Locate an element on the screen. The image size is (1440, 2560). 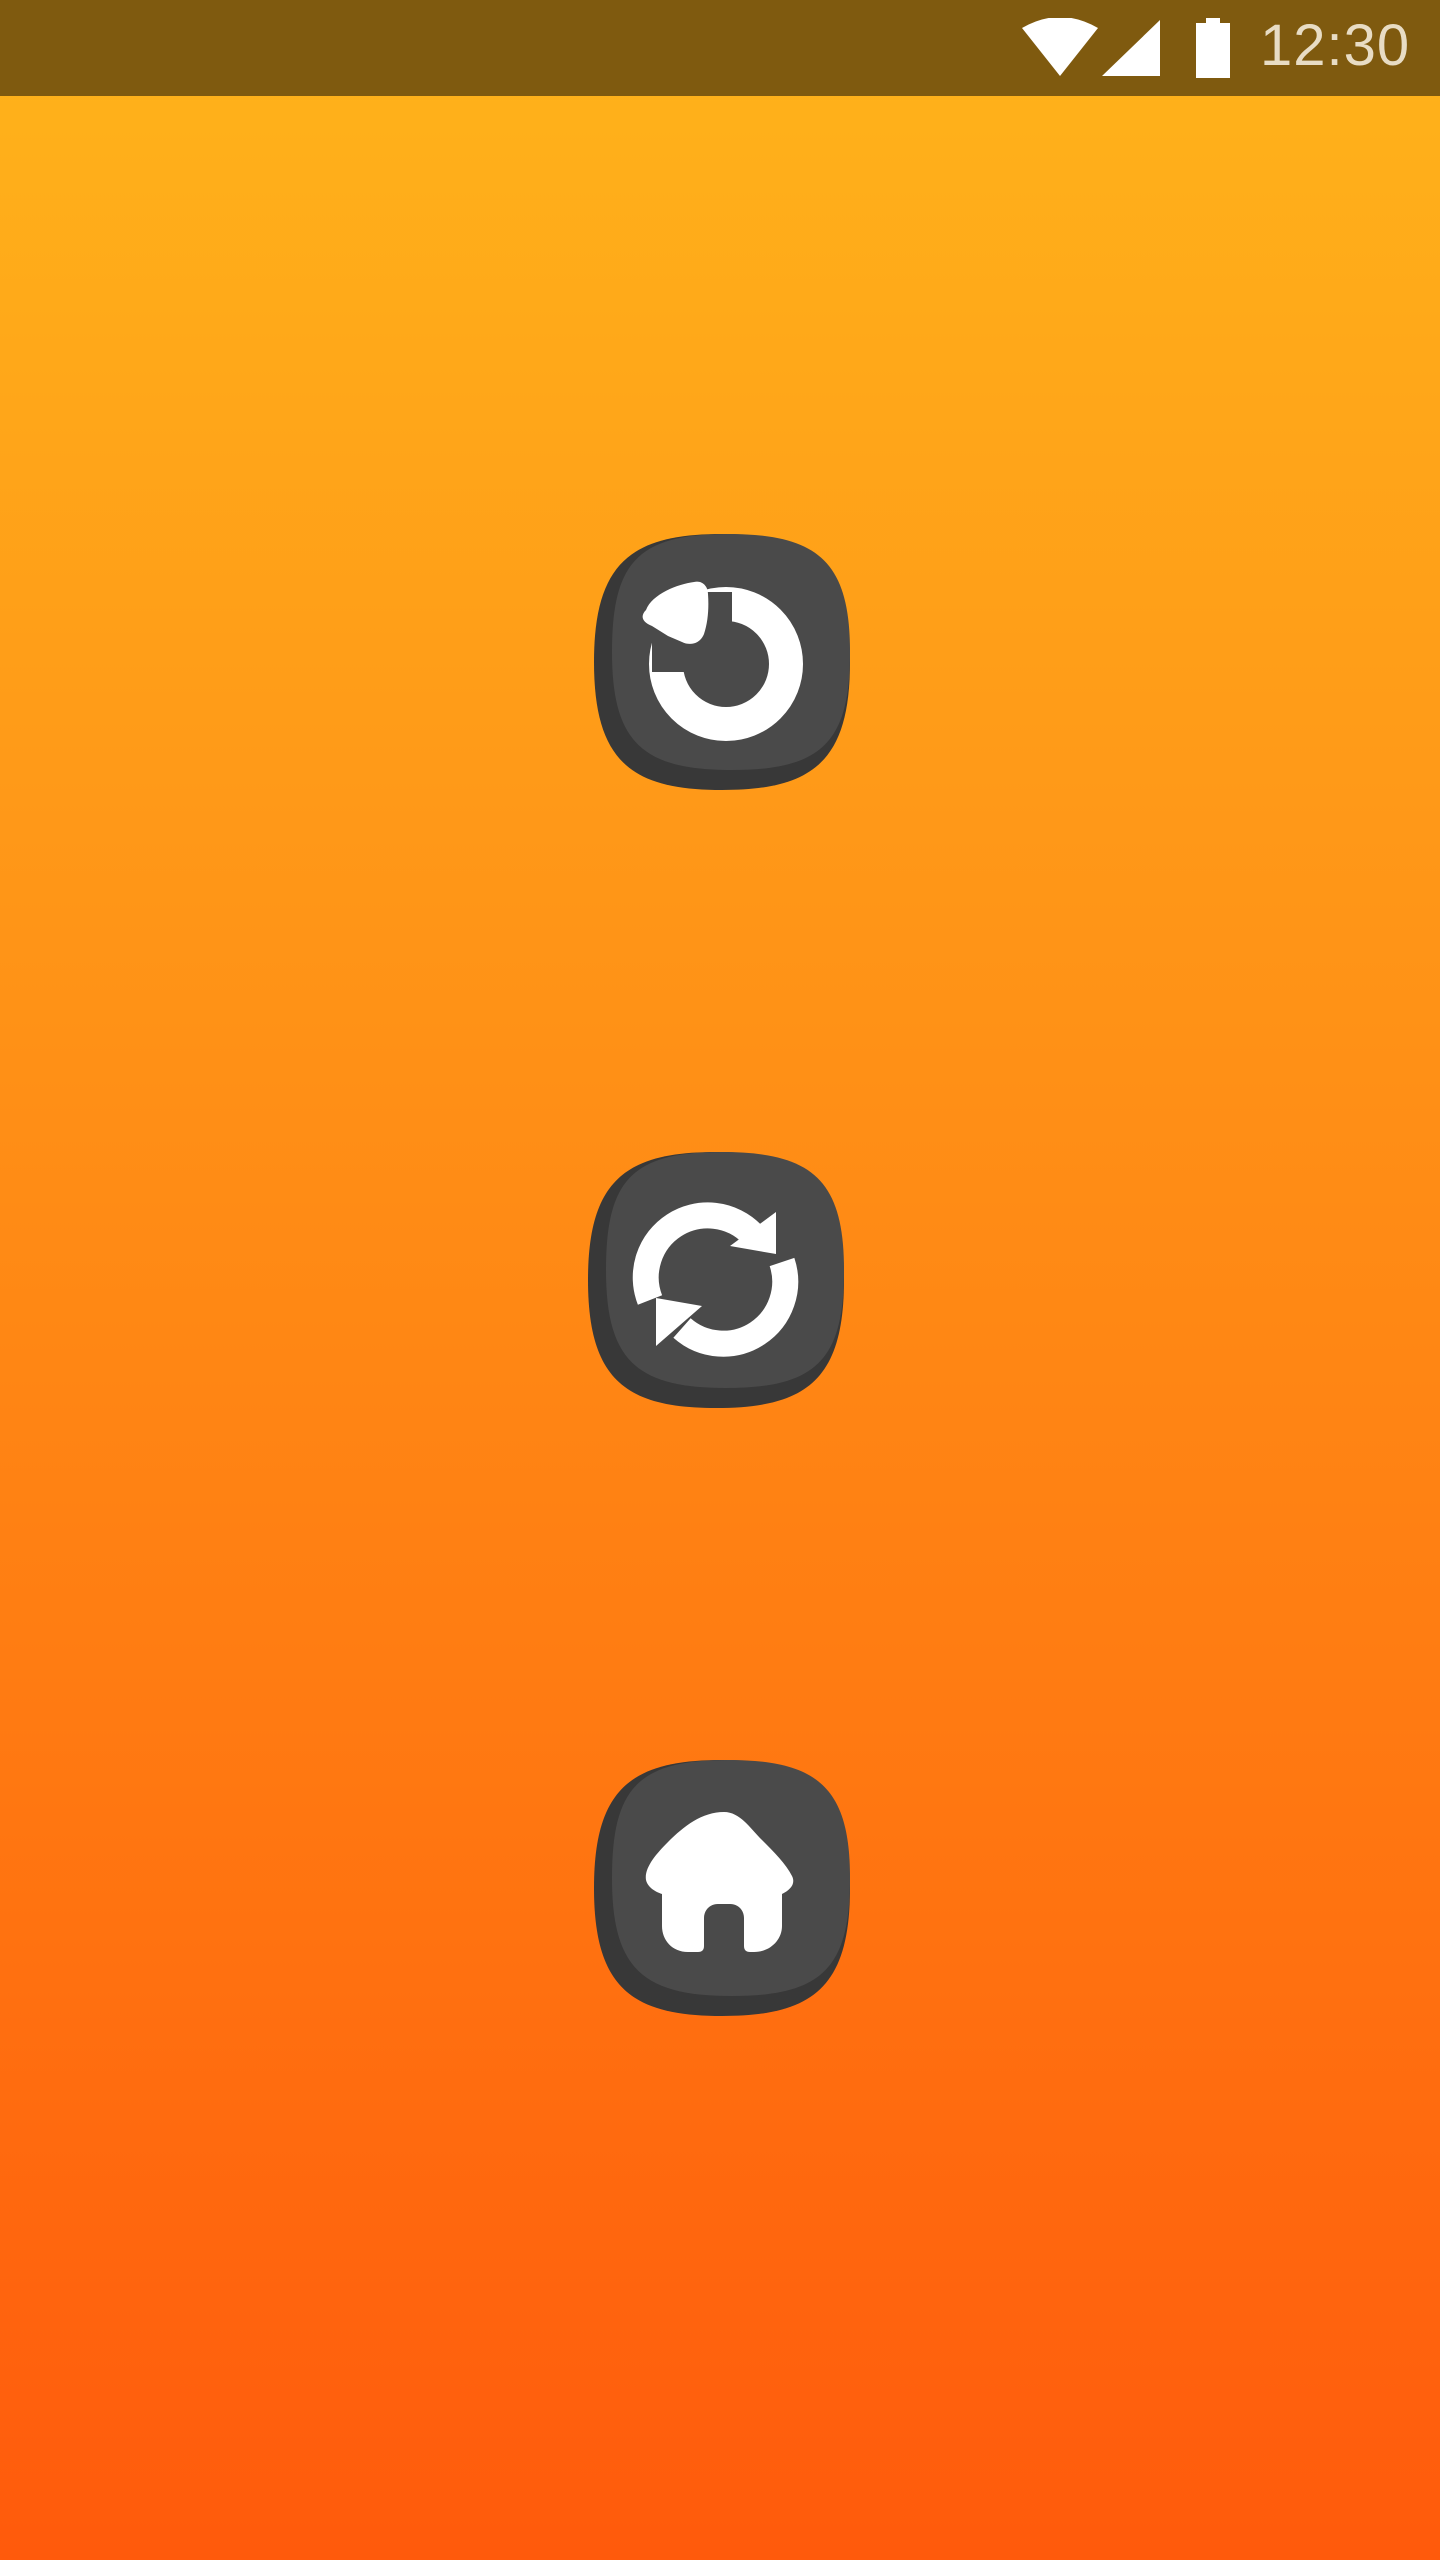
refresh-button is located at coordinates (716, 1280).